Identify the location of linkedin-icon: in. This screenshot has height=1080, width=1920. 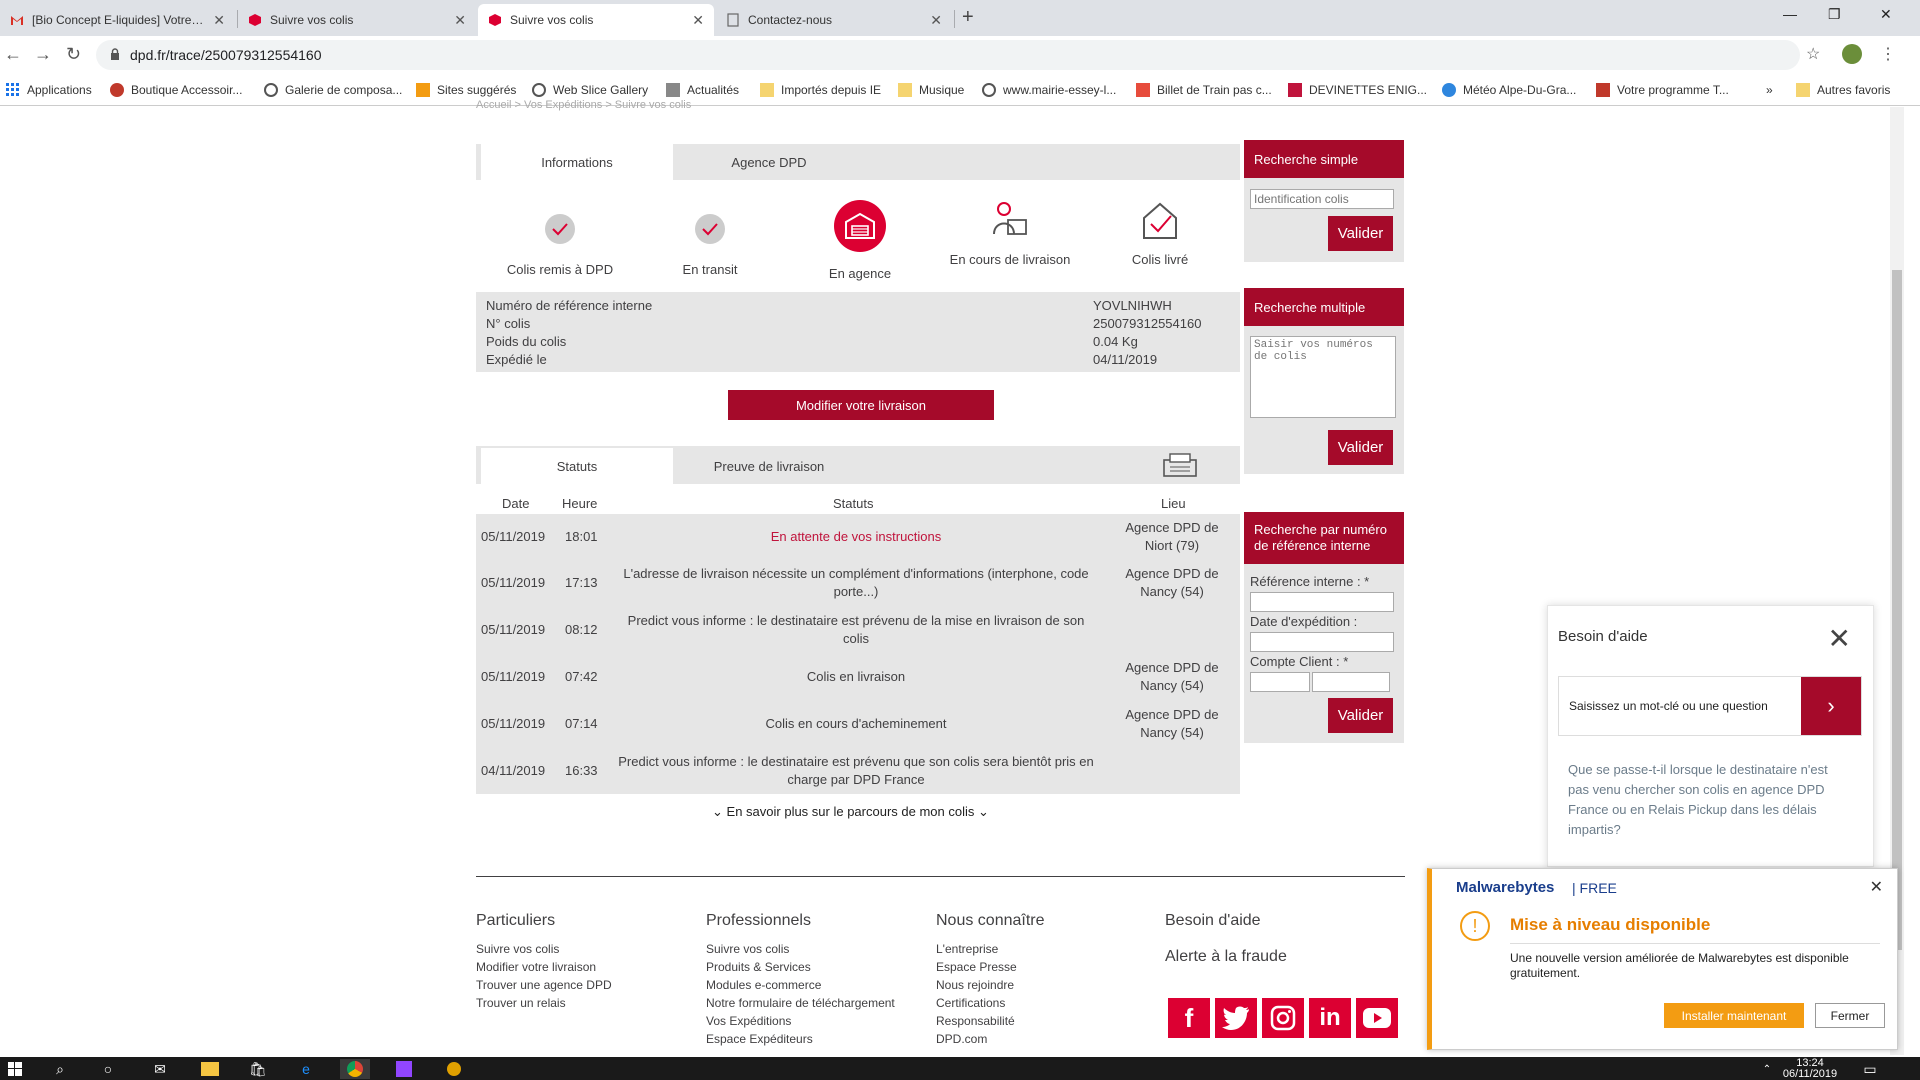
(1330, 1018).